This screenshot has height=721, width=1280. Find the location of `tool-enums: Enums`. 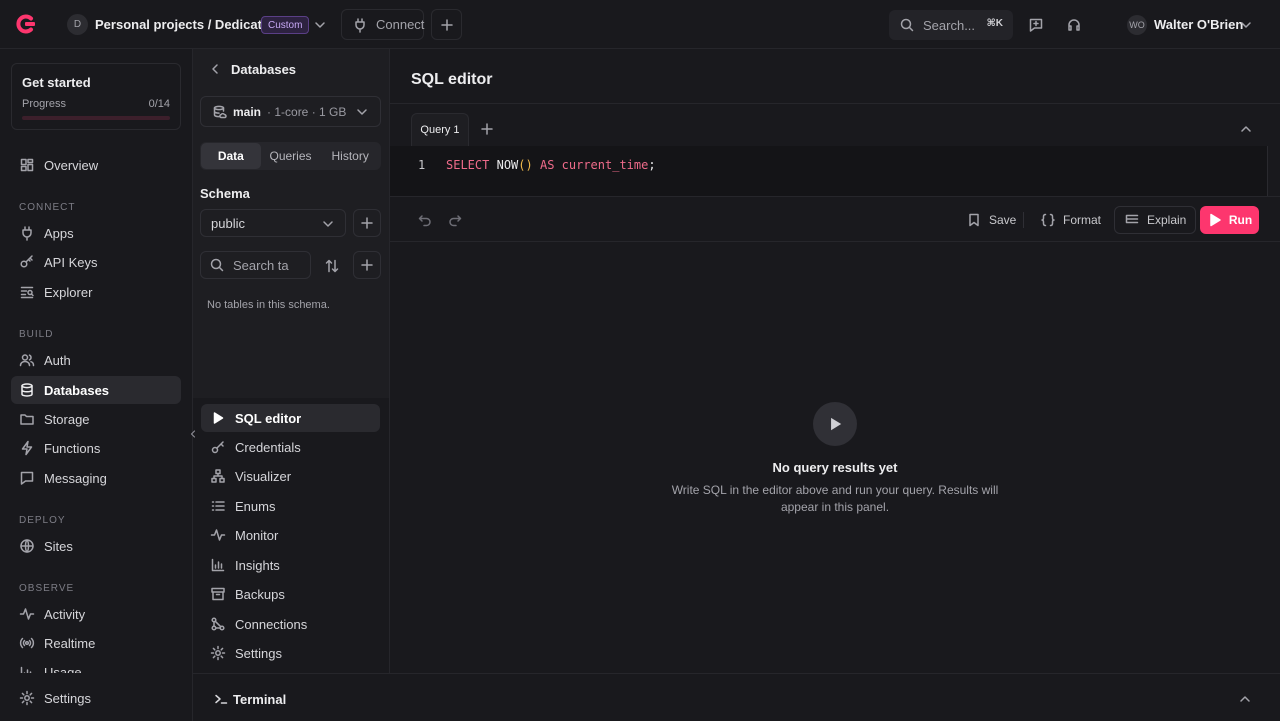

tool-enums: Enums is located at coordinates (290, 506).